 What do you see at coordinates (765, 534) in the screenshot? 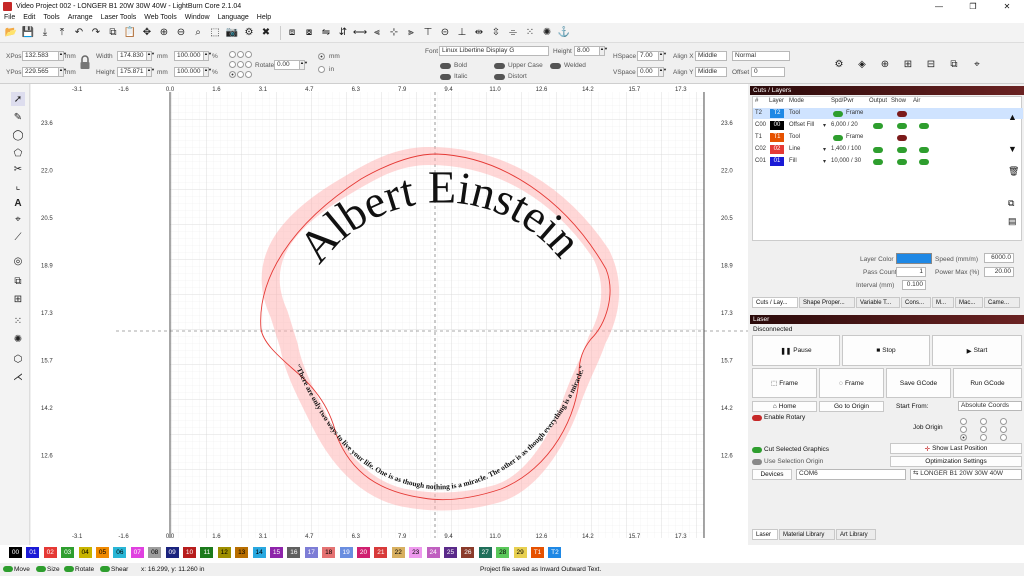
I see `laser-panel-tab: Laser` at bounding box center [765, 534].